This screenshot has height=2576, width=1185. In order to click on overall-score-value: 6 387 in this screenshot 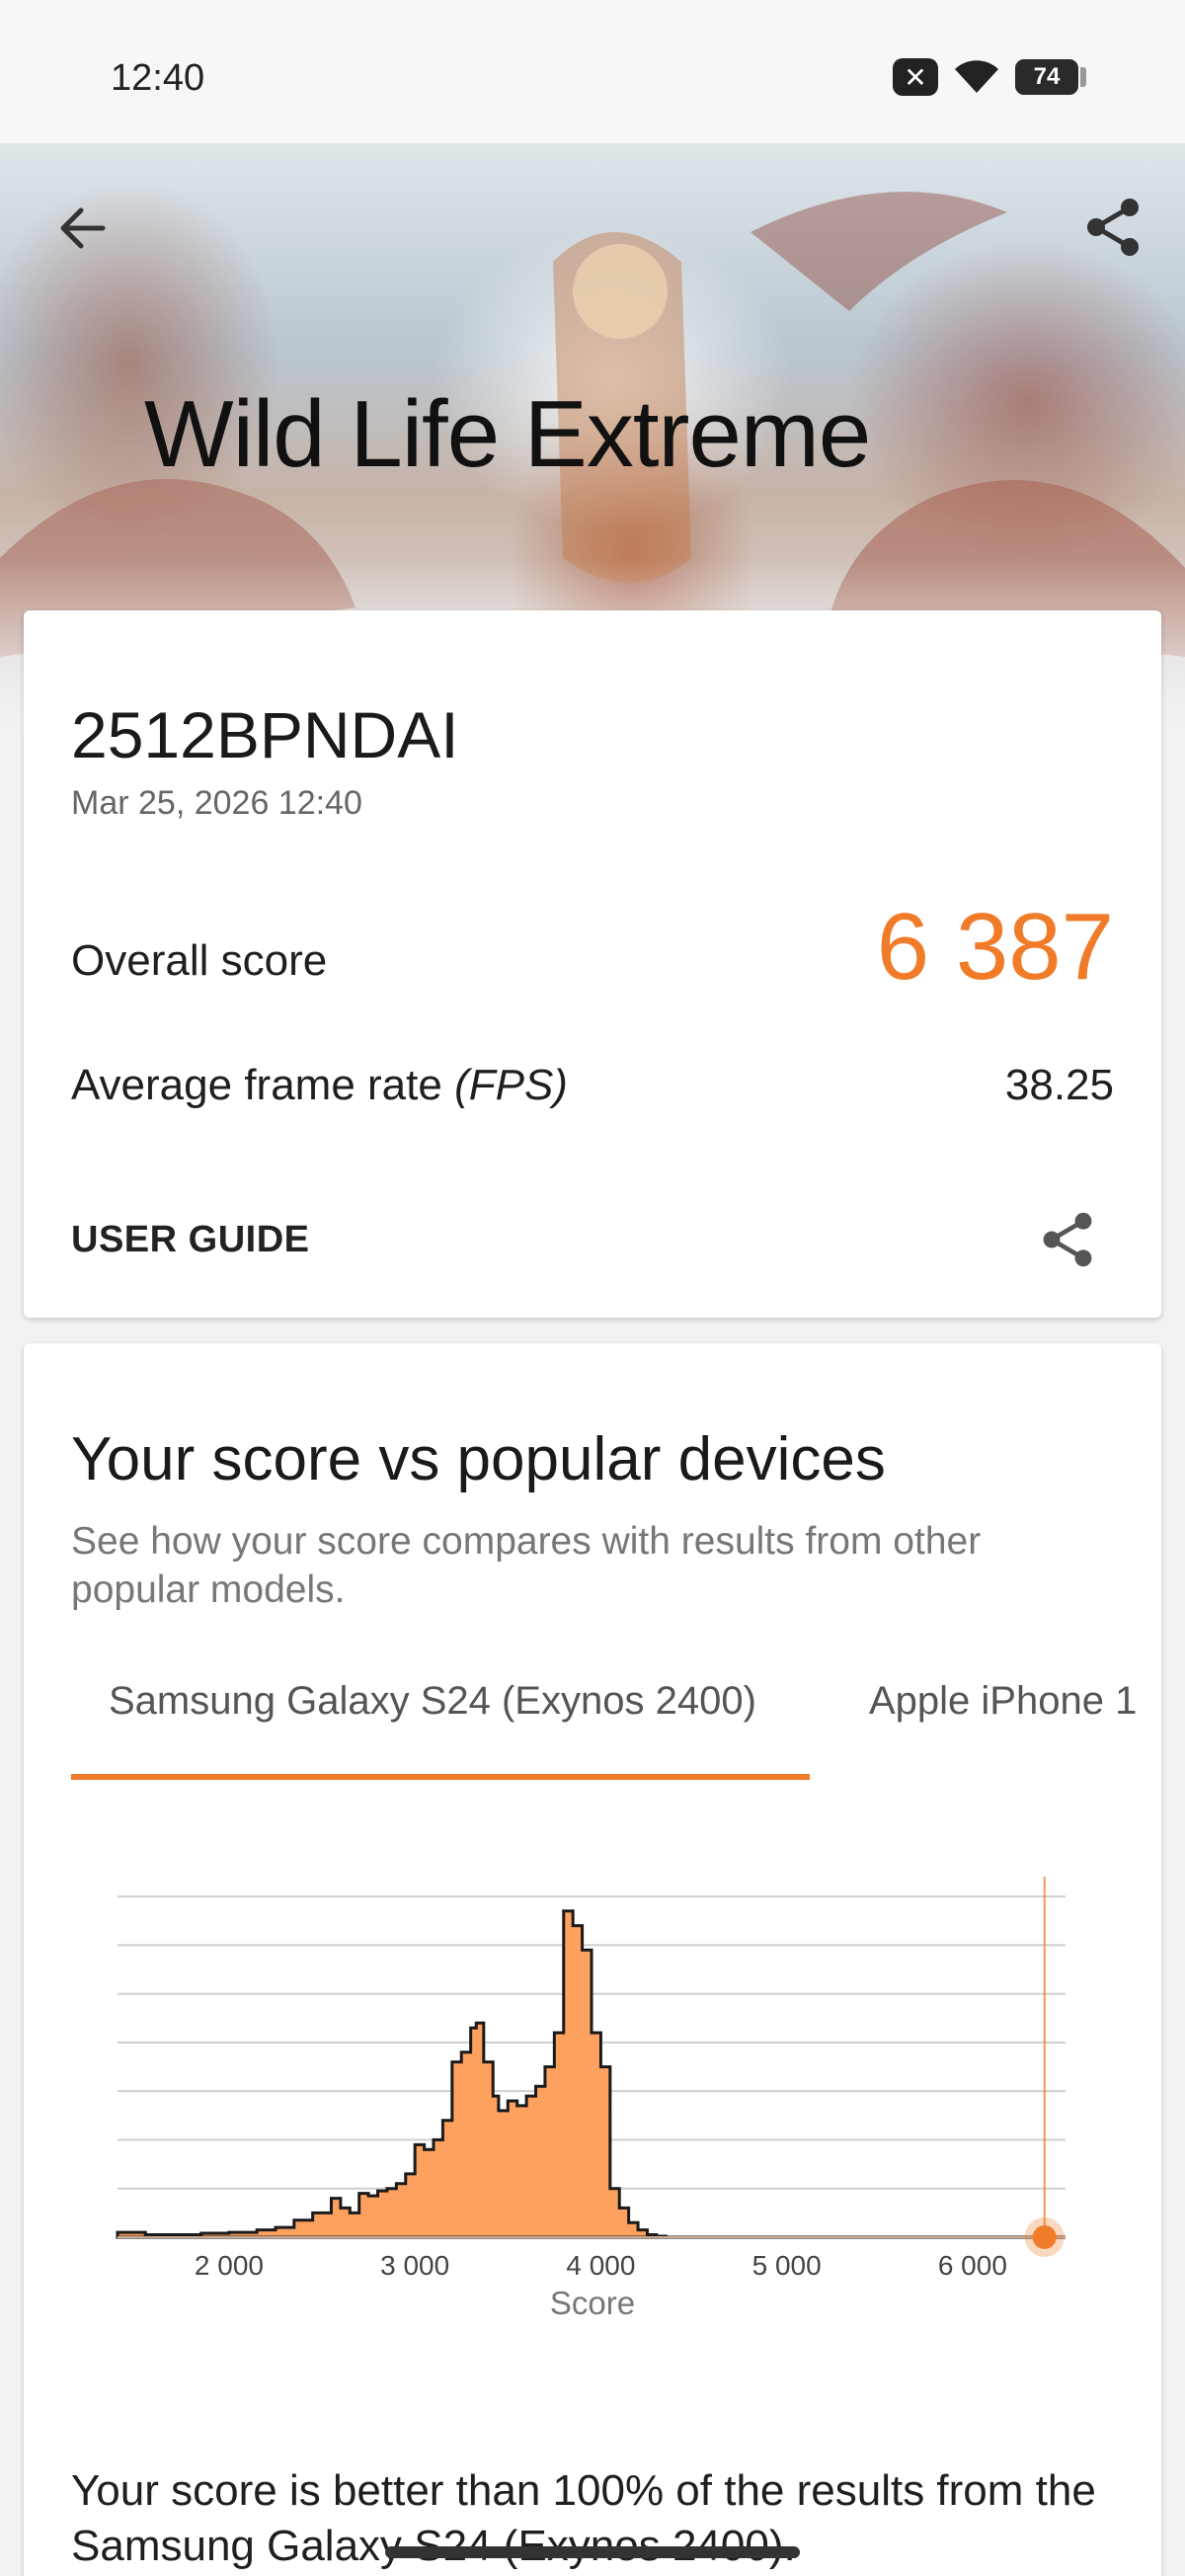, I will do `click(995, 947)`.